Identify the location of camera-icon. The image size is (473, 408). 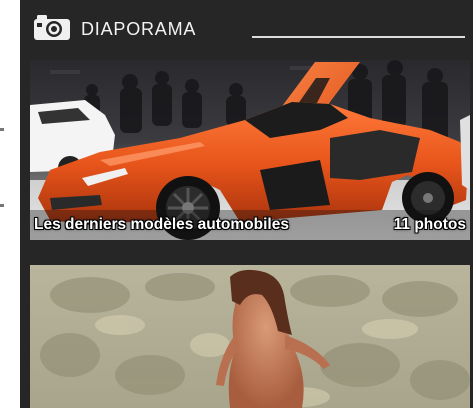
(52, 27).